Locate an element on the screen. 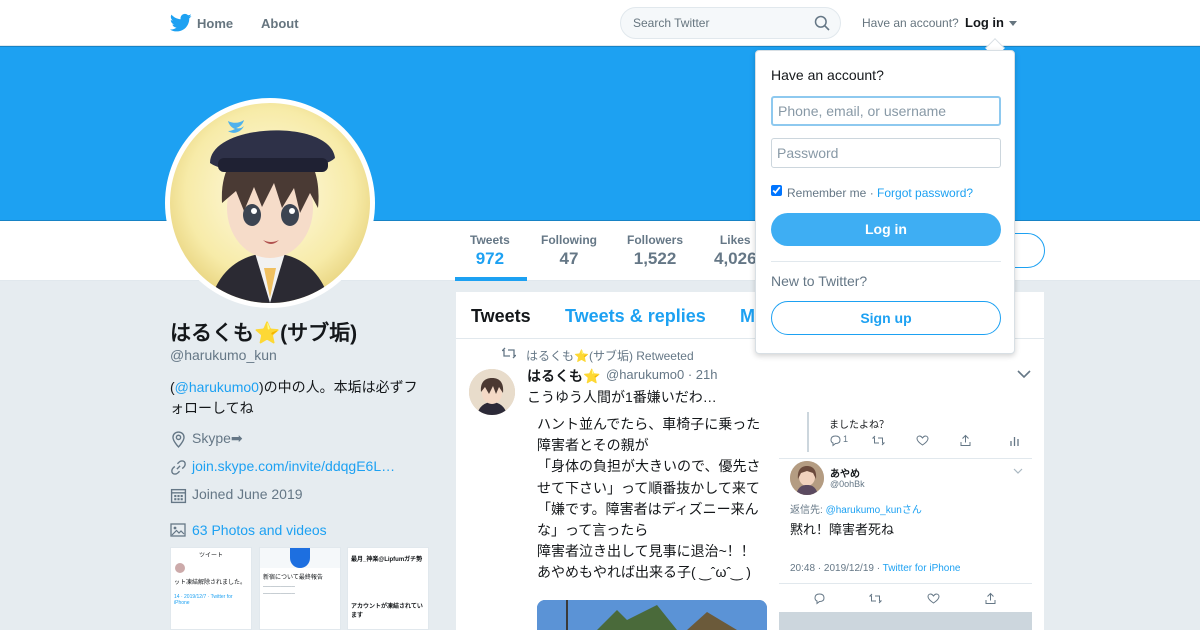 Image resolution: width=1200 pixels, height=630 pixels. reply-icon is located at coordinates (819, 599).